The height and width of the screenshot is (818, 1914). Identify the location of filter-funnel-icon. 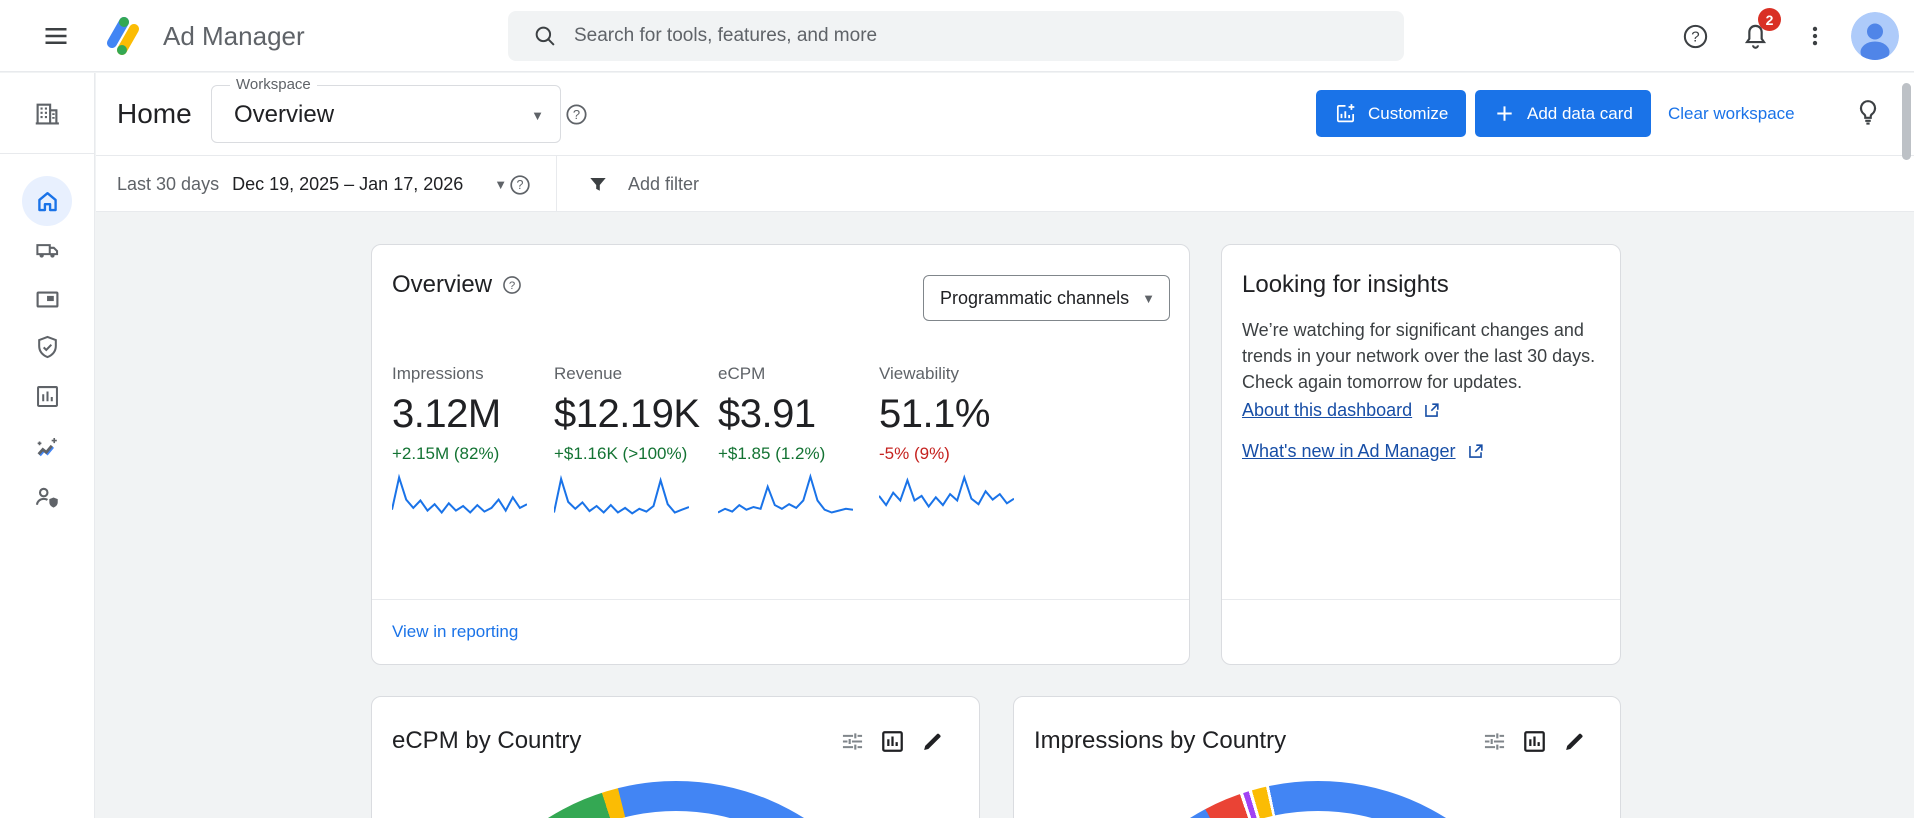
(598, 184).